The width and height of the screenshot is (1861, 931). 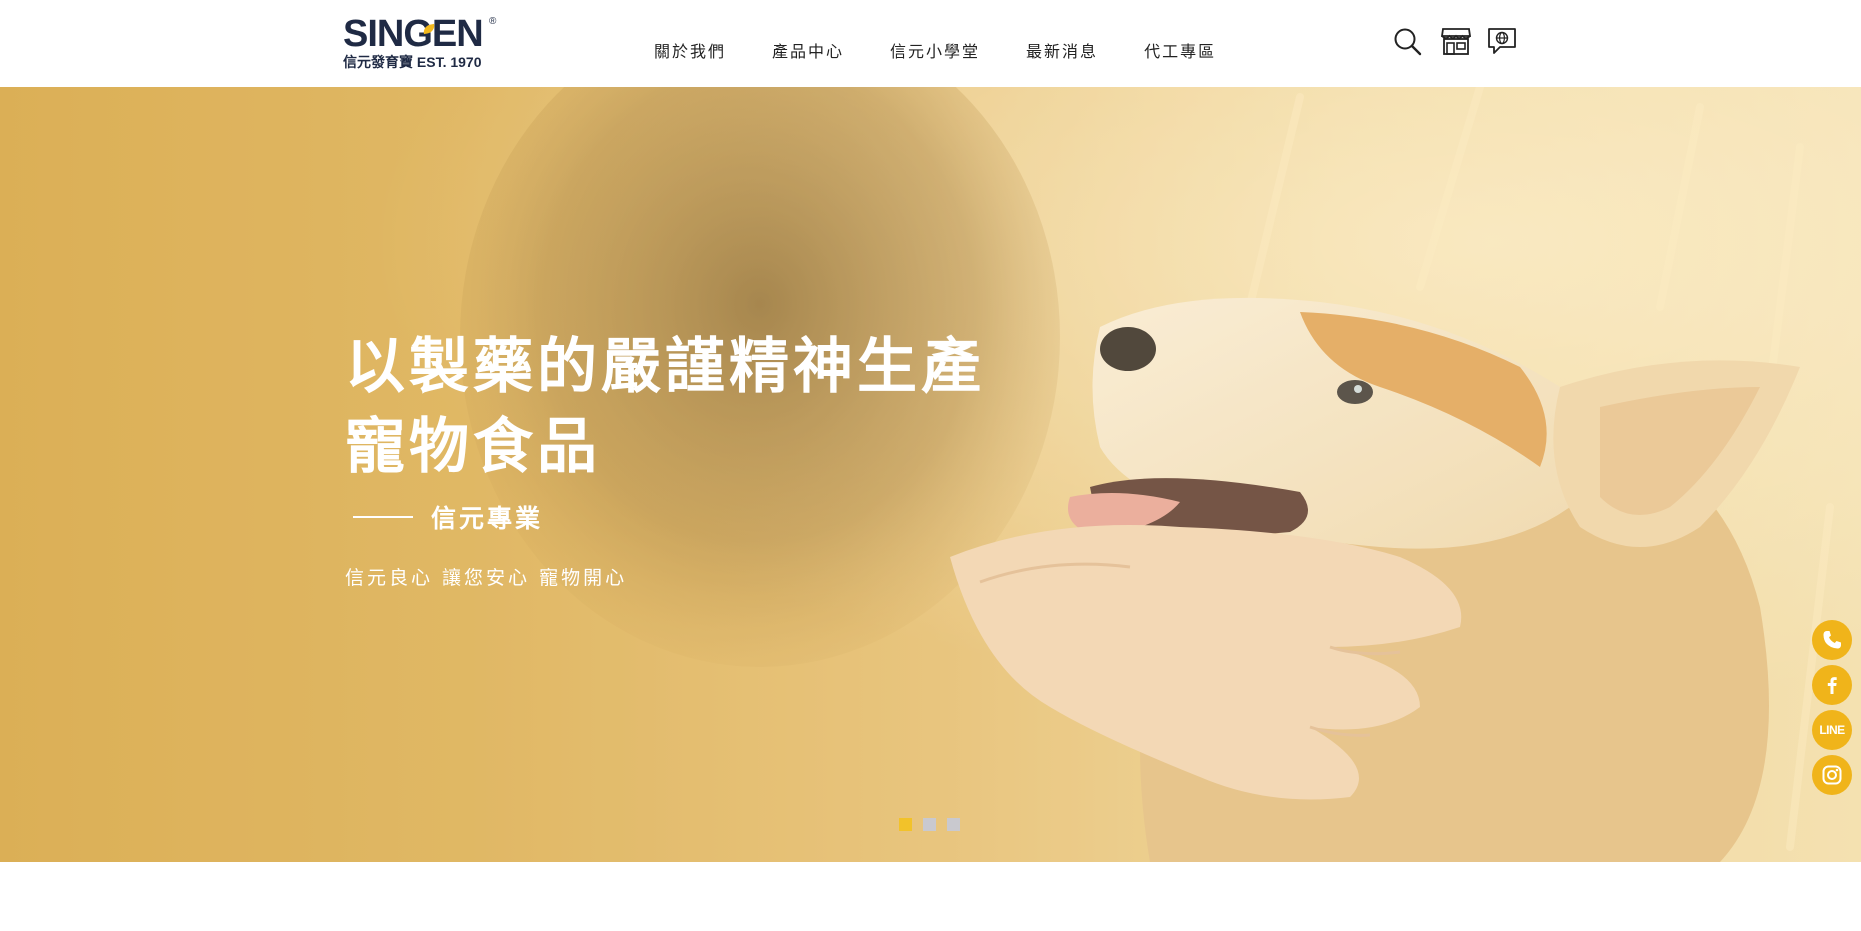 I want to click on hero-title-line2: 寵物食品, so click(x=473, y=447).